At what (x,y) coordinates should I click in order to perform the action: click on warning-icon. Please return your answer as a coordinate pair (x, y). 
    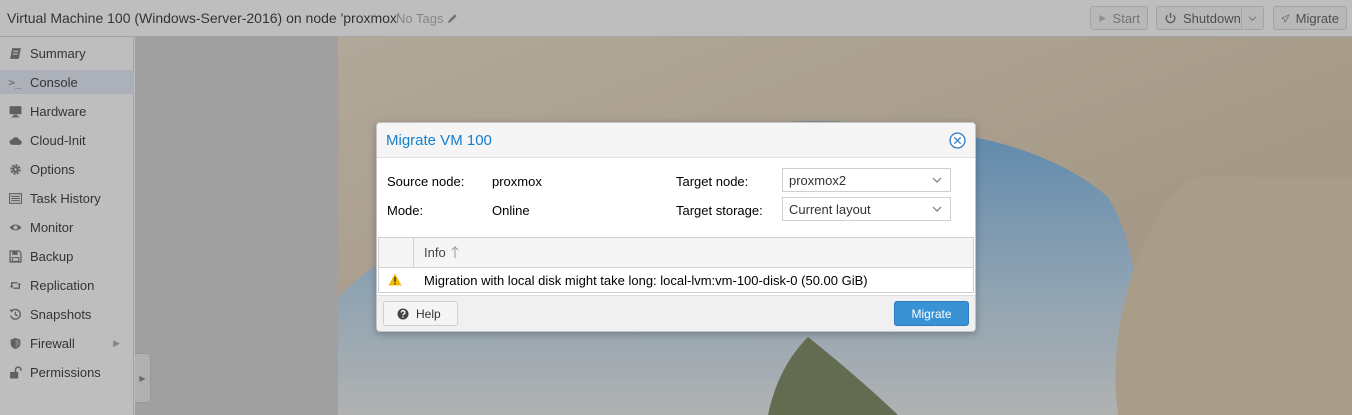
    Looking at the image, I should click on (395, 279).